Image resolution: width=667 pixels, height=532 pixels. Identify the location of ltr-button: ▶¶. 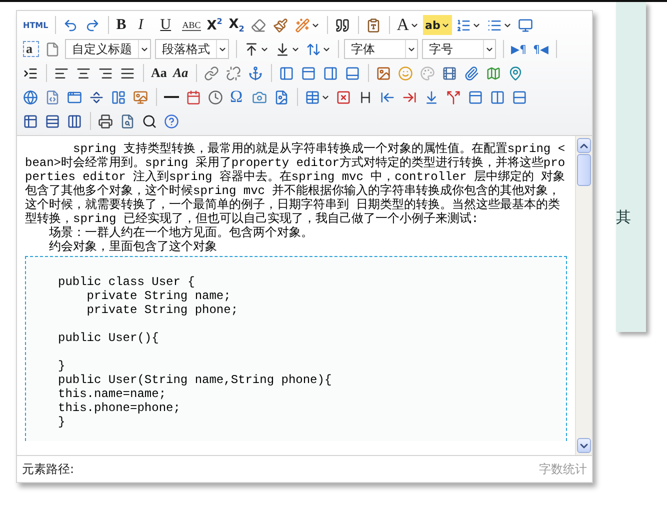
(519, 49).